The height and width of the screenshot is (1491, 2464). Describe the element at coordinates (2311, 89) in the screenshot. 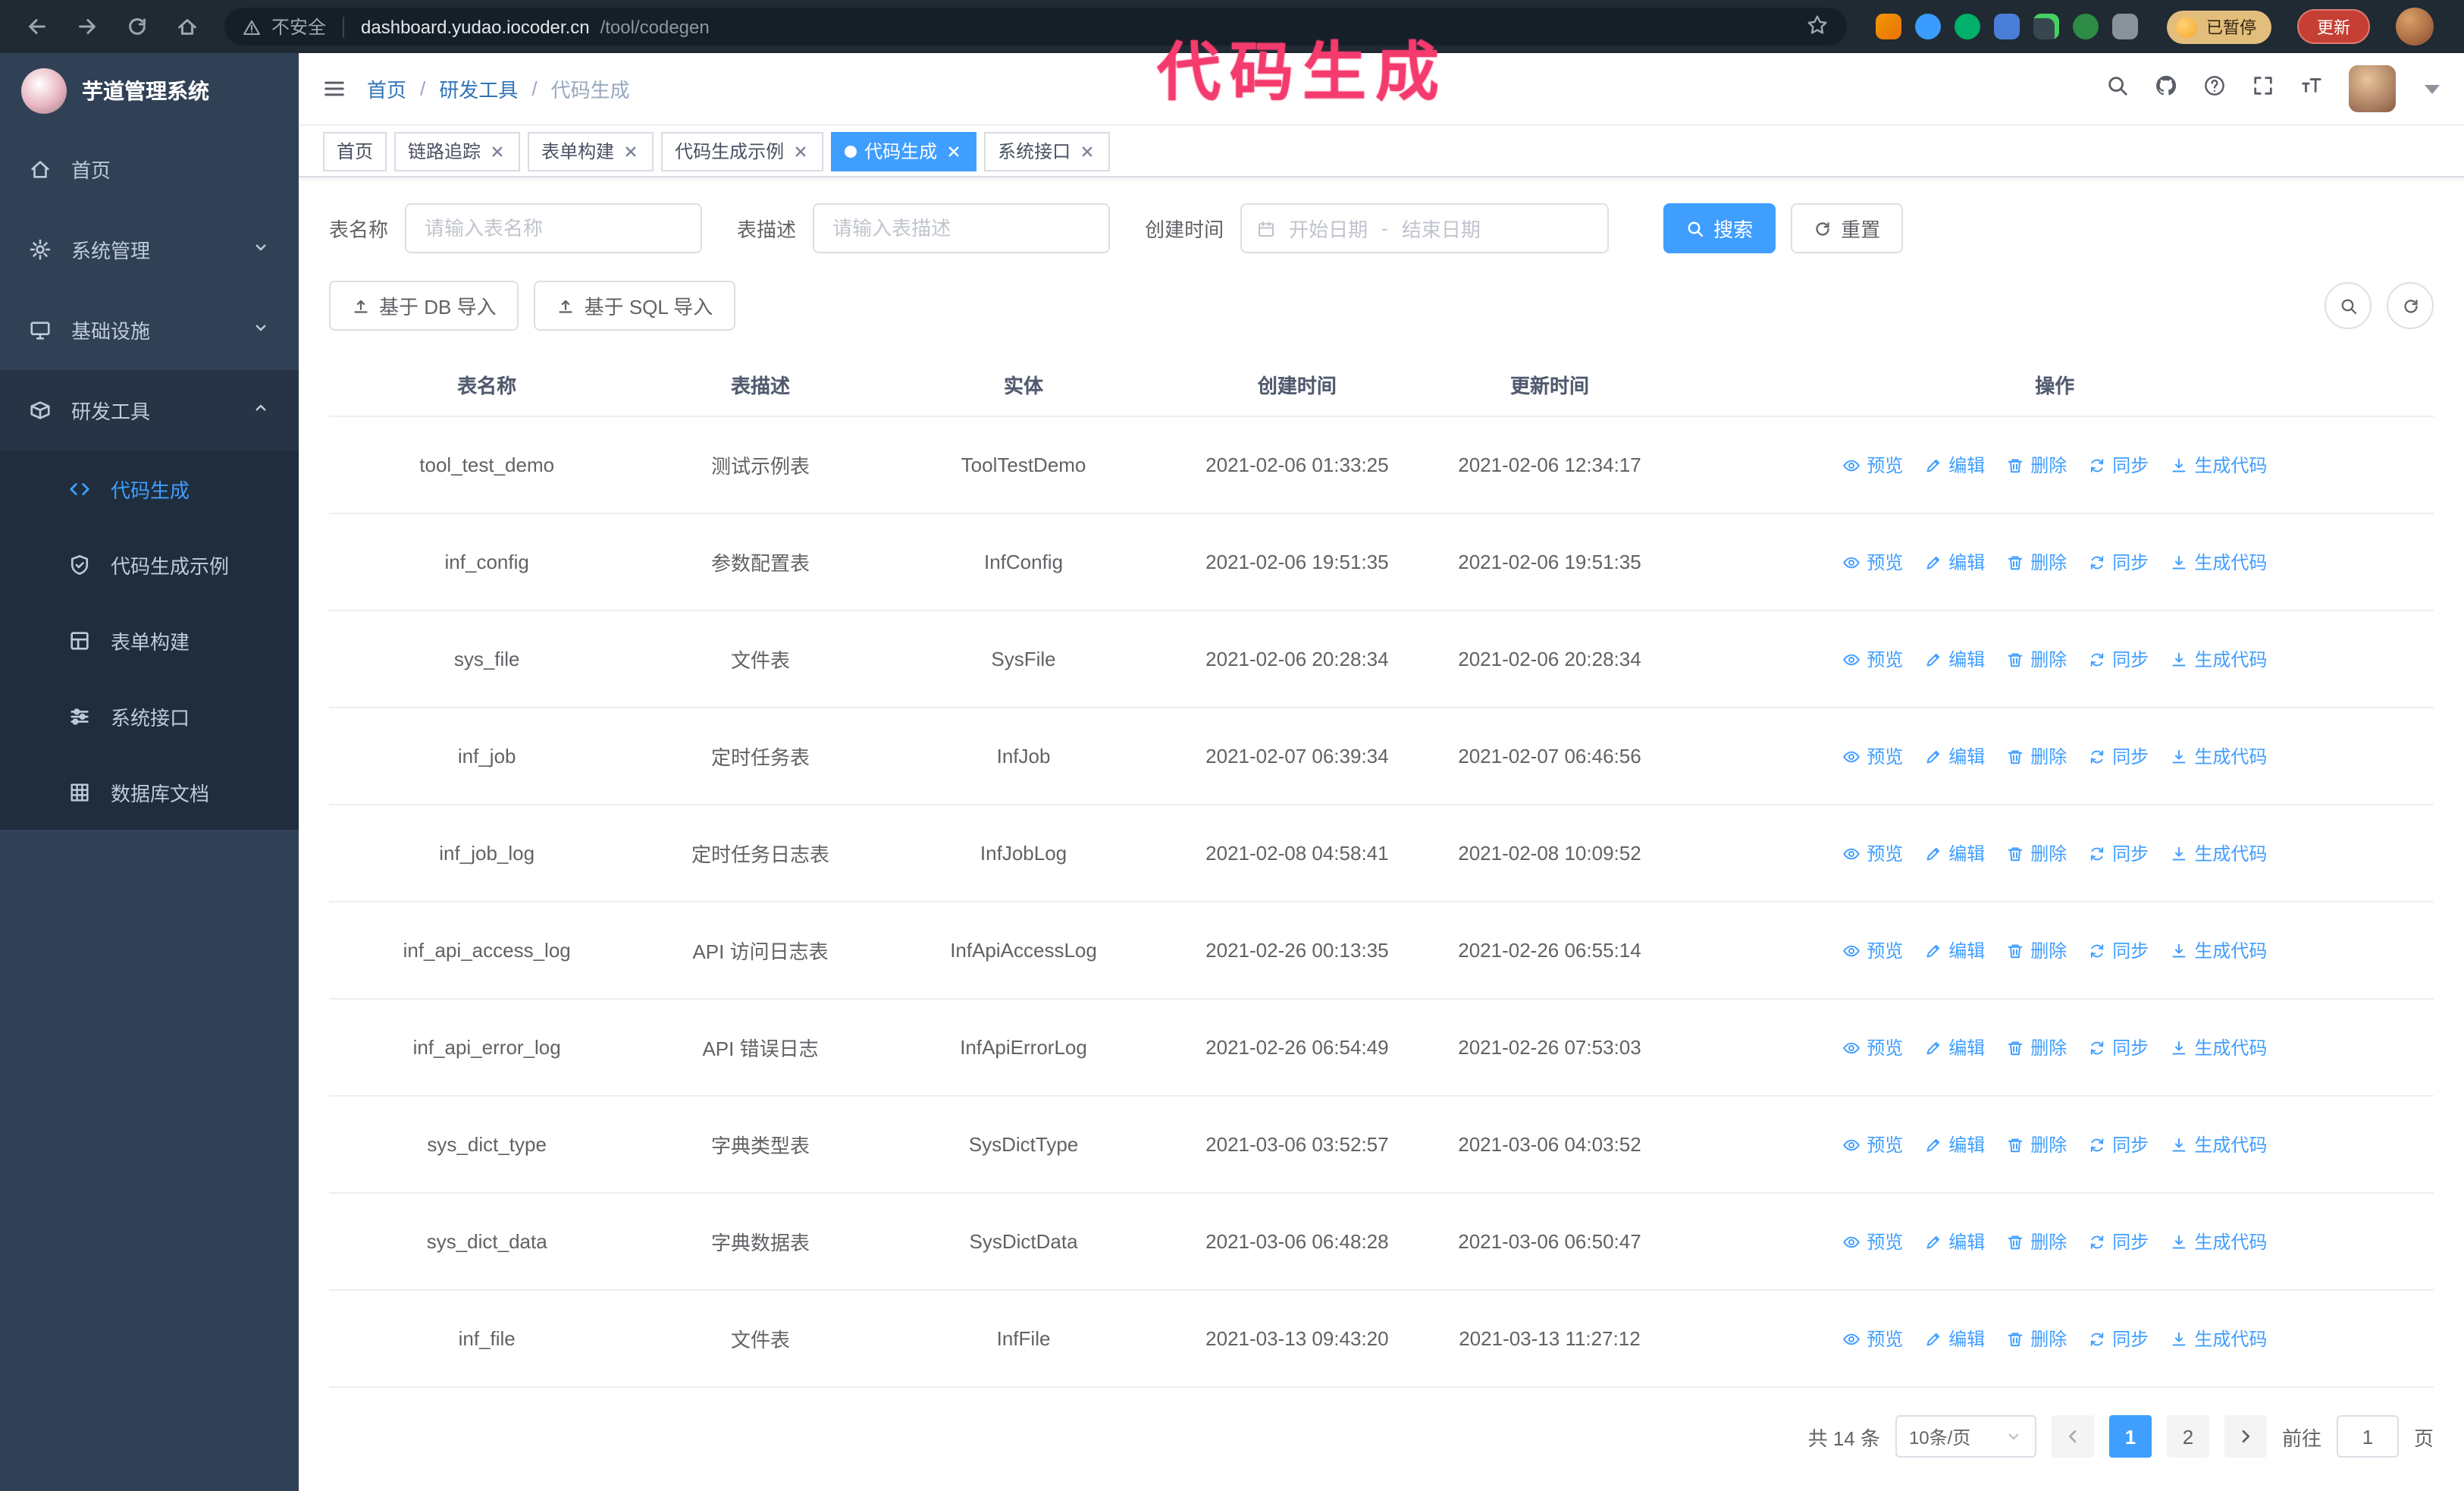

I see `font-size-icon` at that location.